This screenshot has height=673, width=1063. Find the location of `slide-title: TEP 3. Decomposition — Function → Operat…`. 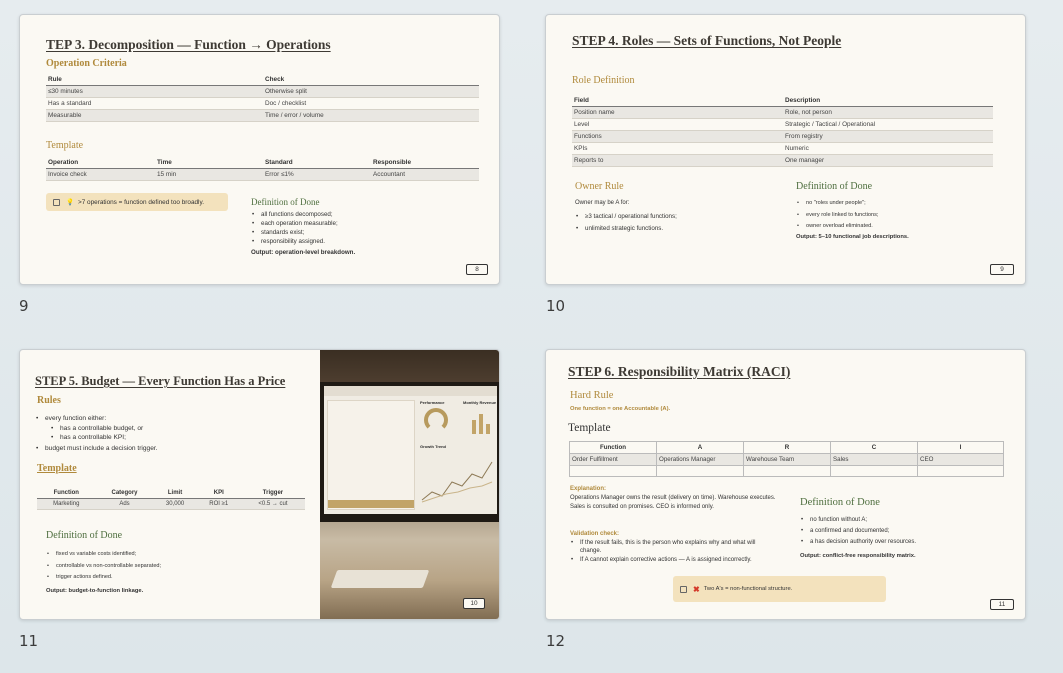

slide-title: TEP 3. Decomposition — Function → Operat… is located at coordinates (188, 44).